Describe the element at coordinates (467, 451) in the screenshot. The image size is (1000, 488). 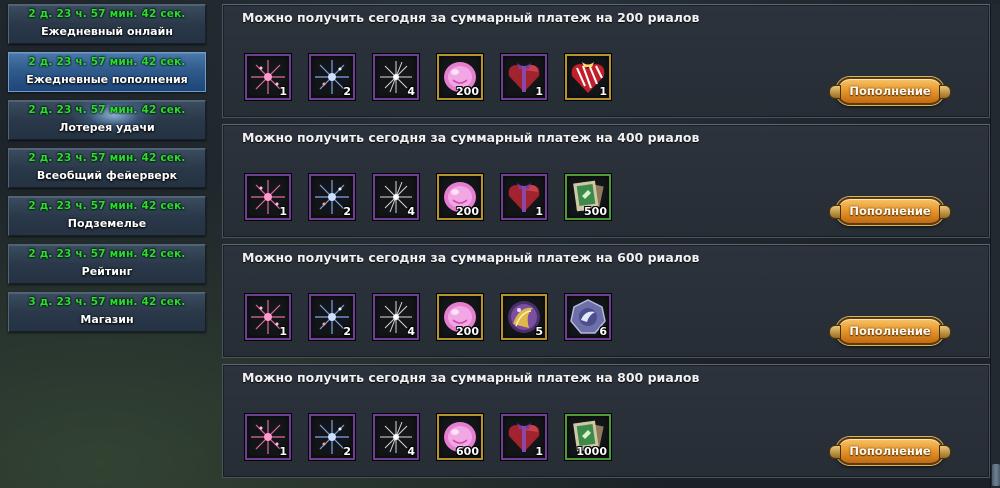
I see `item-quantity: 600` at that location.